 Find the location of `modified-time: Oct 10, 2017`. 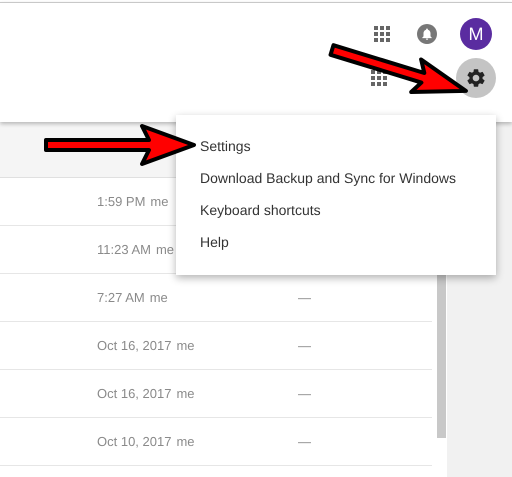

modified-time: Oct 10, 2017 is located at coordinates (134, 441).